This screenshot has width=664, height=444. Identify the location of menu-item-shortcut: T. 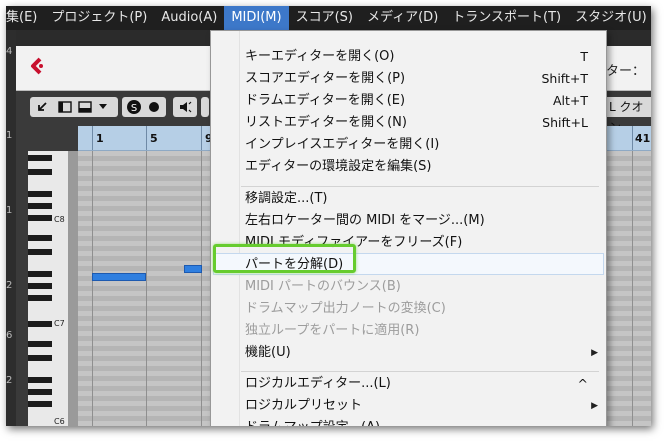
(584, 56).